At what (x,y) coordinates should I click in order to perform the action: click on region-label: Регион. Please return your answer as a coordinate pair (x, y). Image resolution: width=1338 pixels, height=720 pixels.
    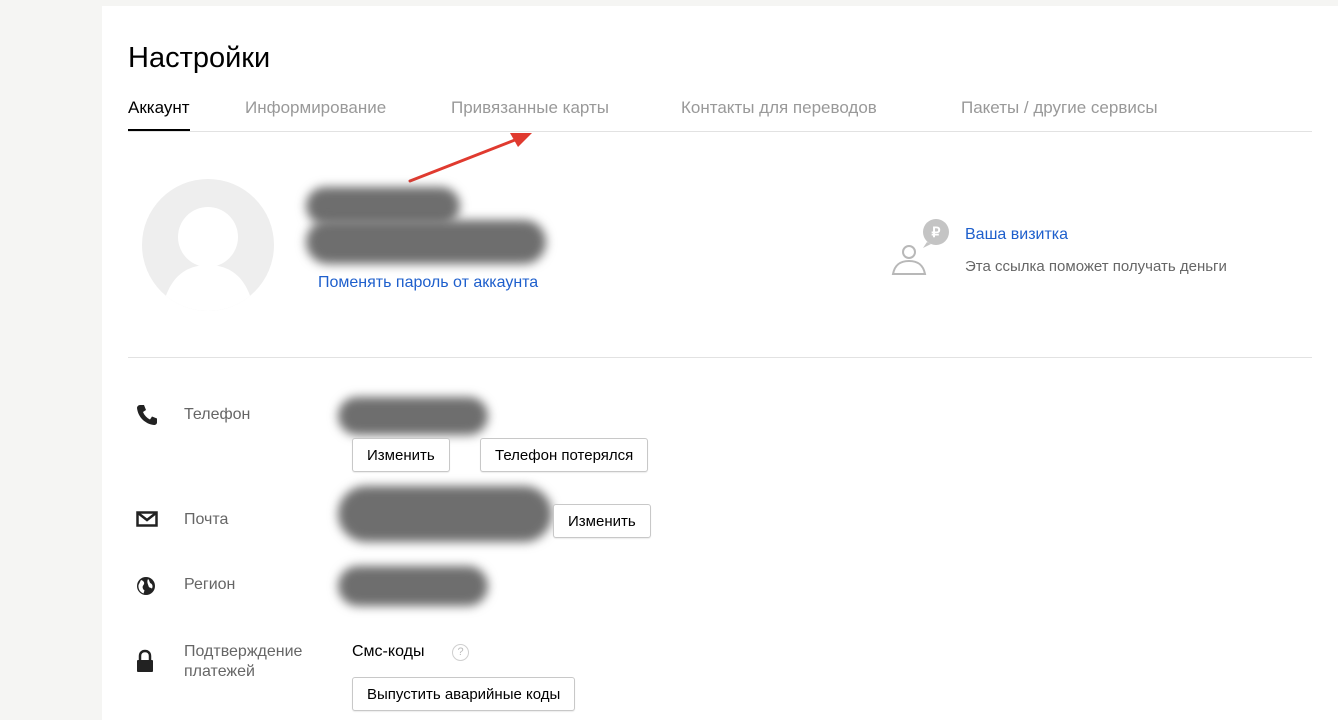
    Looking at the image, I should click on (210, 584).